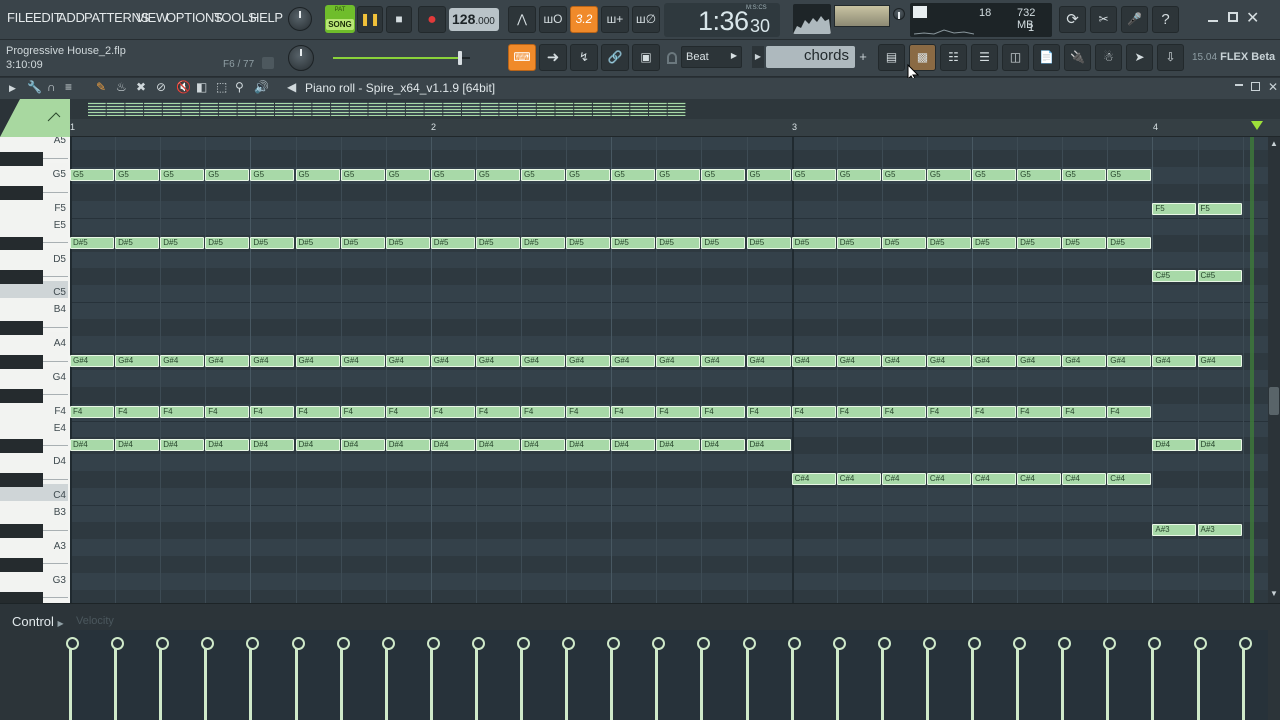  I want to click on wrench-icon: 🔧, so click(34, 87).